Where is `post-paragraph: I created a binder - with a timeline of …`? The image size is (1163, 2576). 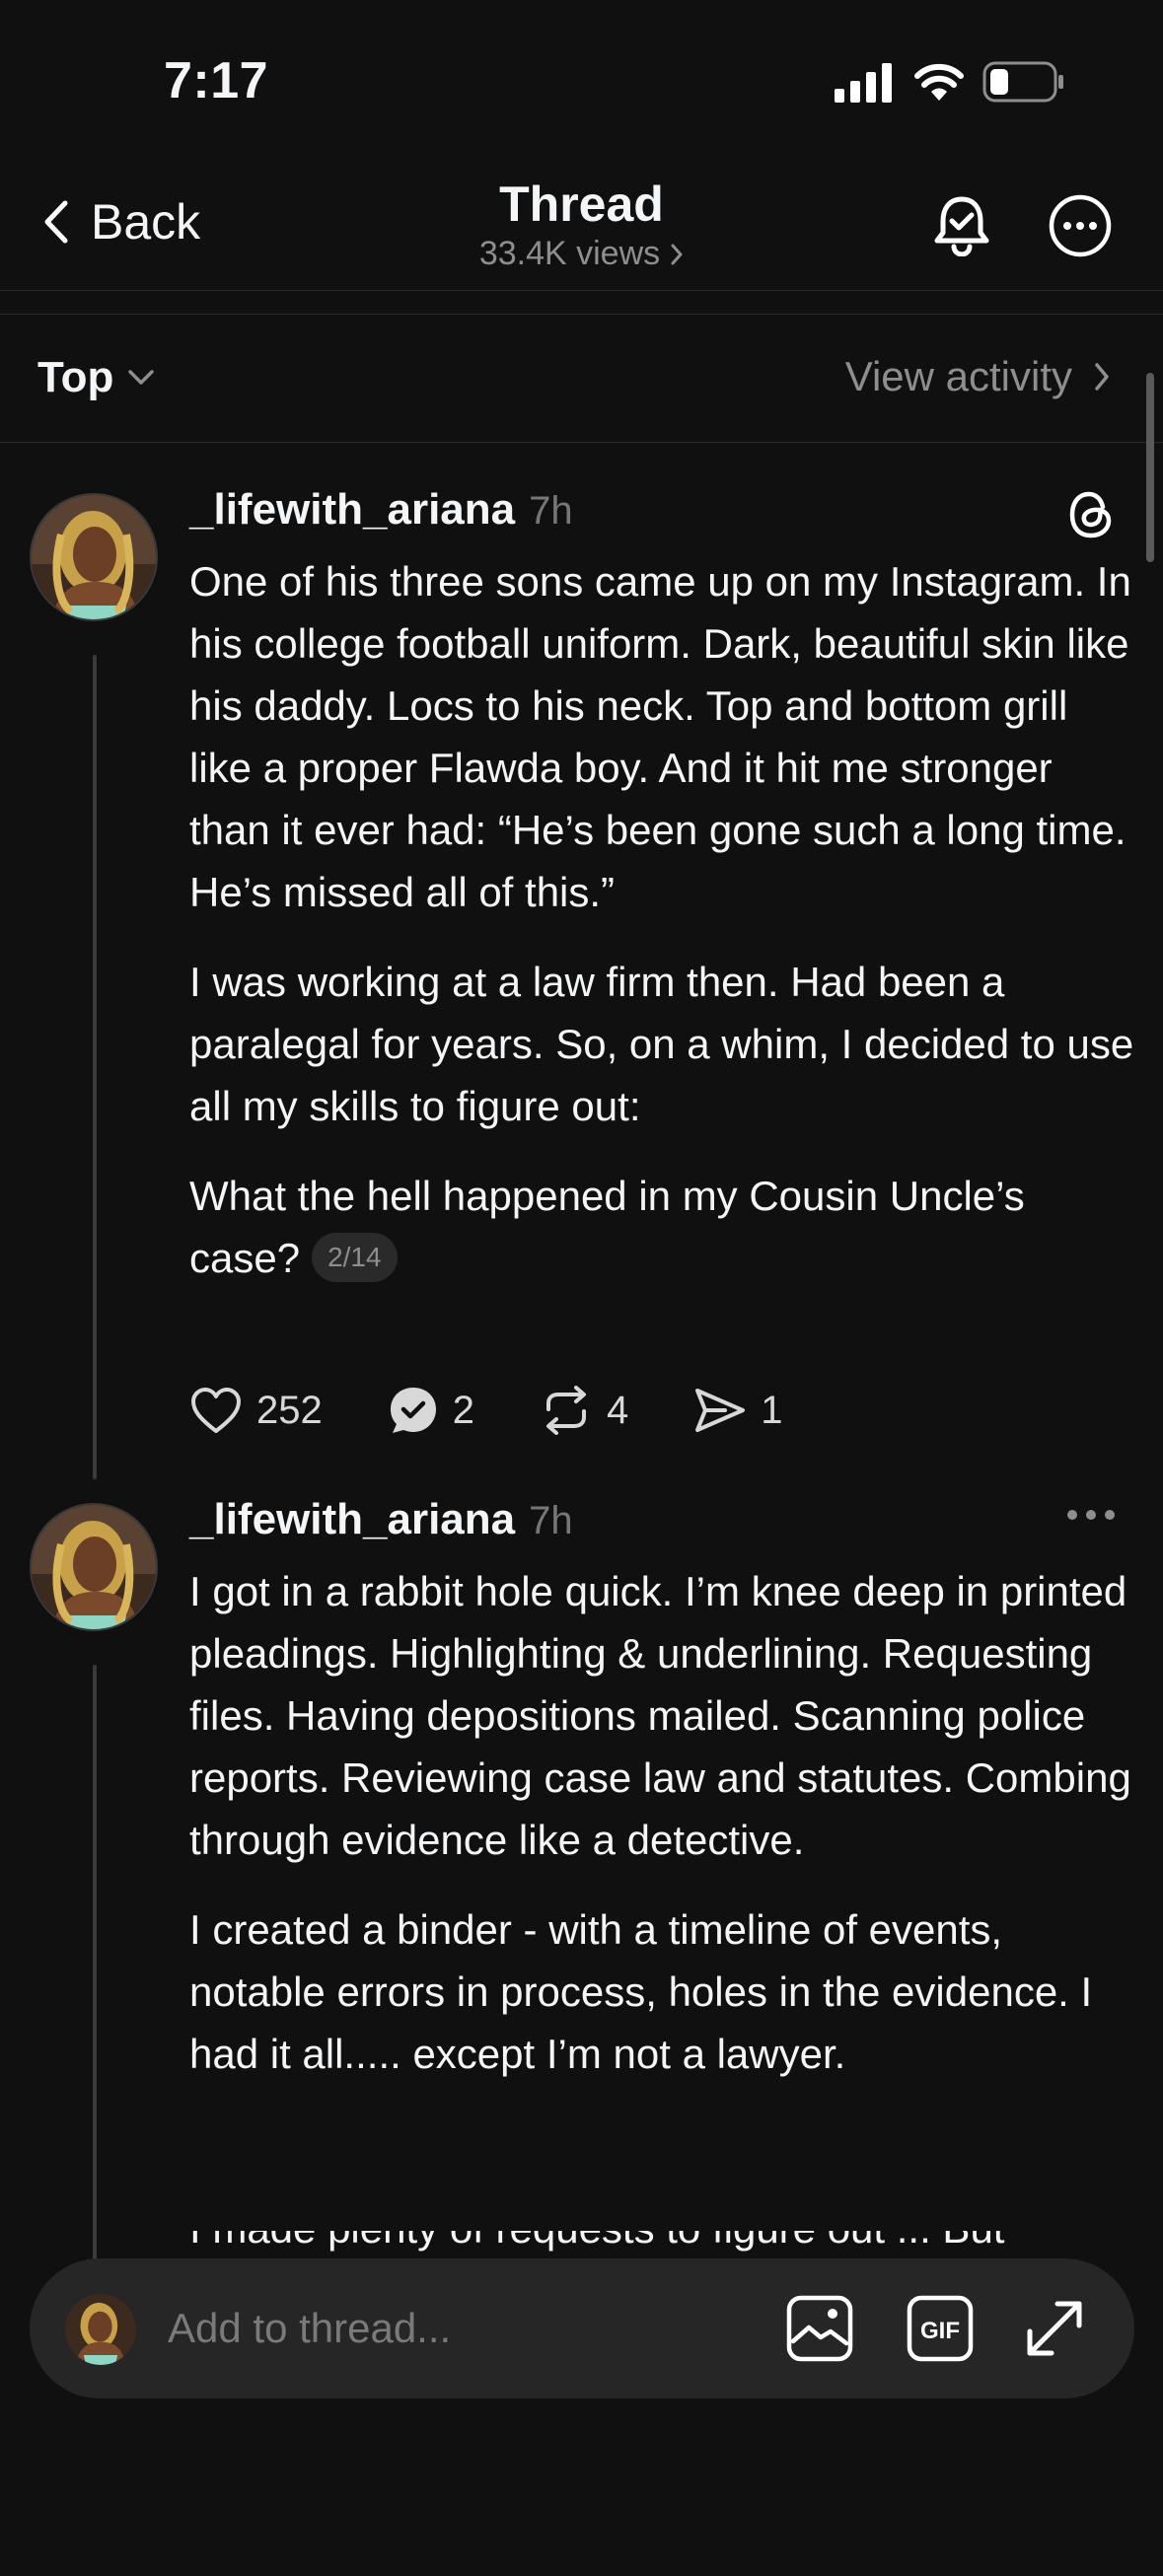 post-paragraph: I created a binder - with a timeline of … is located at coordinates (641, 1992).